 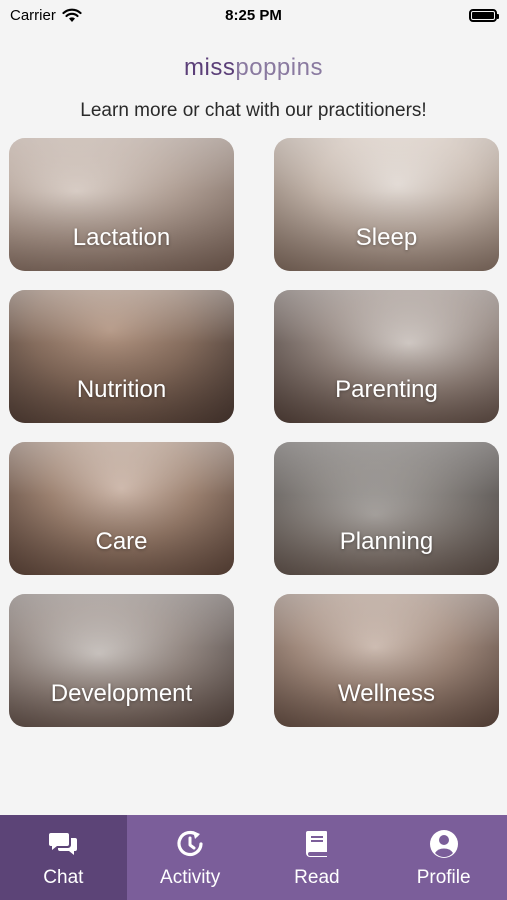 I want to click on logo-poppins: poppins, so click(x=279, y=67).